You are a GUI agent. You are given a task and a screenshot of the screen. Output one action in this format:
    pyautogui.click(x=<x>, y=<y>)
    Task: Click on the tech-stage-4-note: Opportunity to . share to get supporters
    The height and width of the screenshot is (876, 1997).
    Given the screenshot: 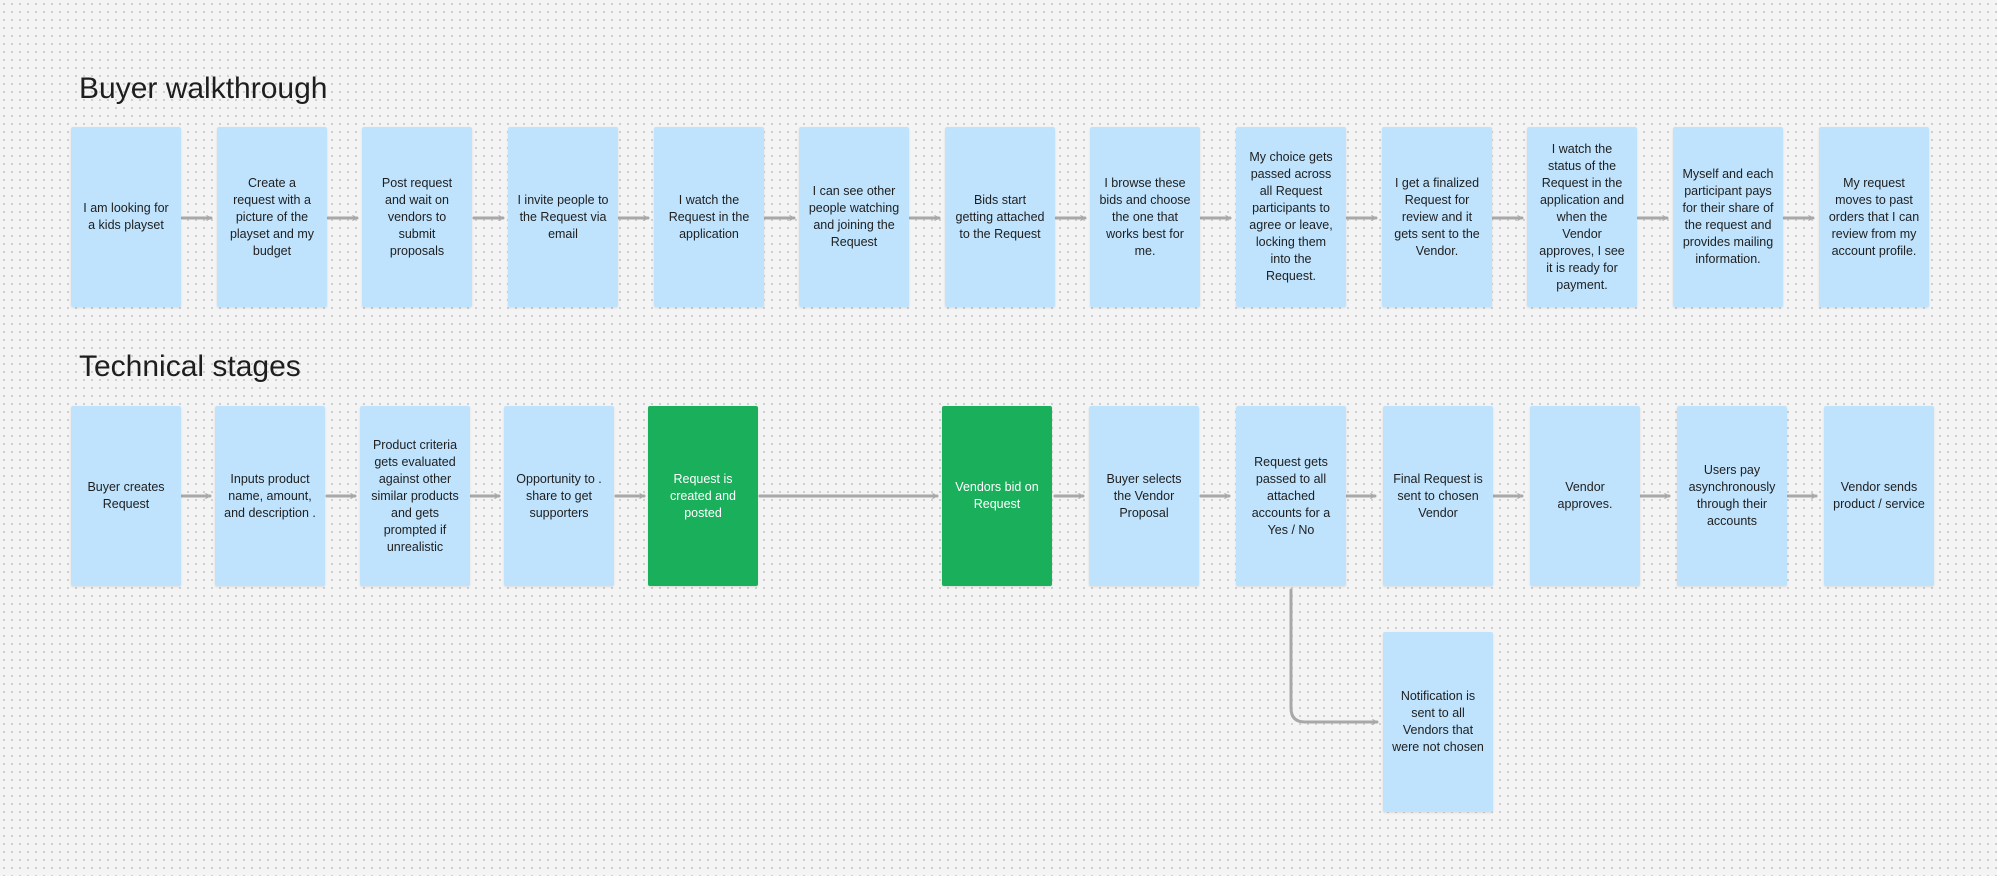 What is the action you would take?
    pyautogui.click(x=559, y=496)
    